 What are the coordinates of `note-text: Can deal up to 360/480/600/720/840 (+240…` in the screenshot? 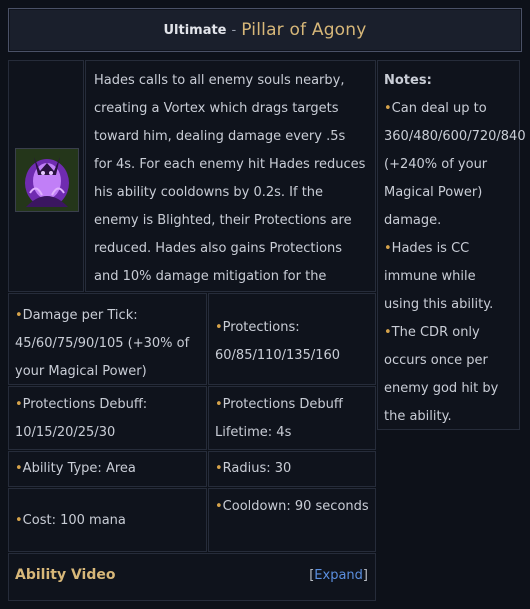 It's located at (455, 164).